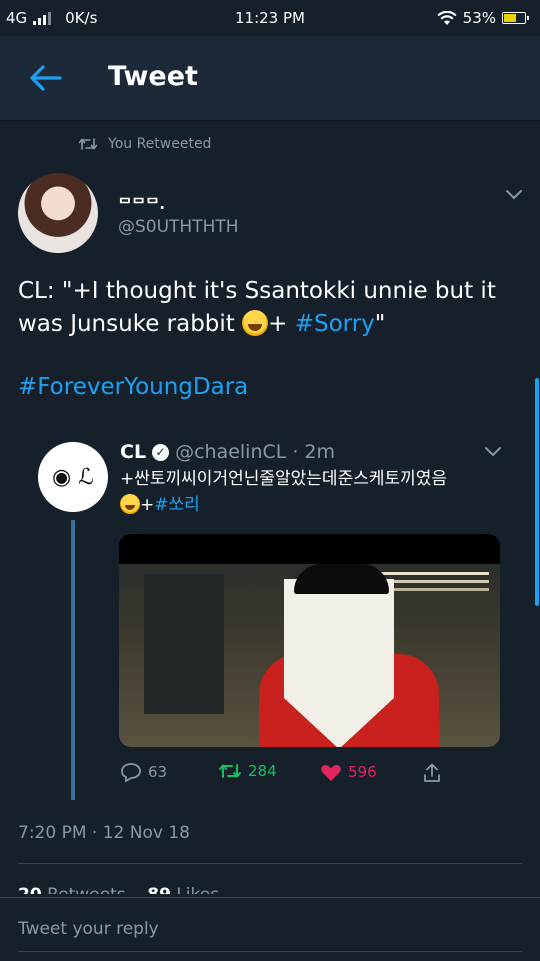  Describe the element at coordinates (341, 579) in the screenshot. I see `media-cap` at that location.